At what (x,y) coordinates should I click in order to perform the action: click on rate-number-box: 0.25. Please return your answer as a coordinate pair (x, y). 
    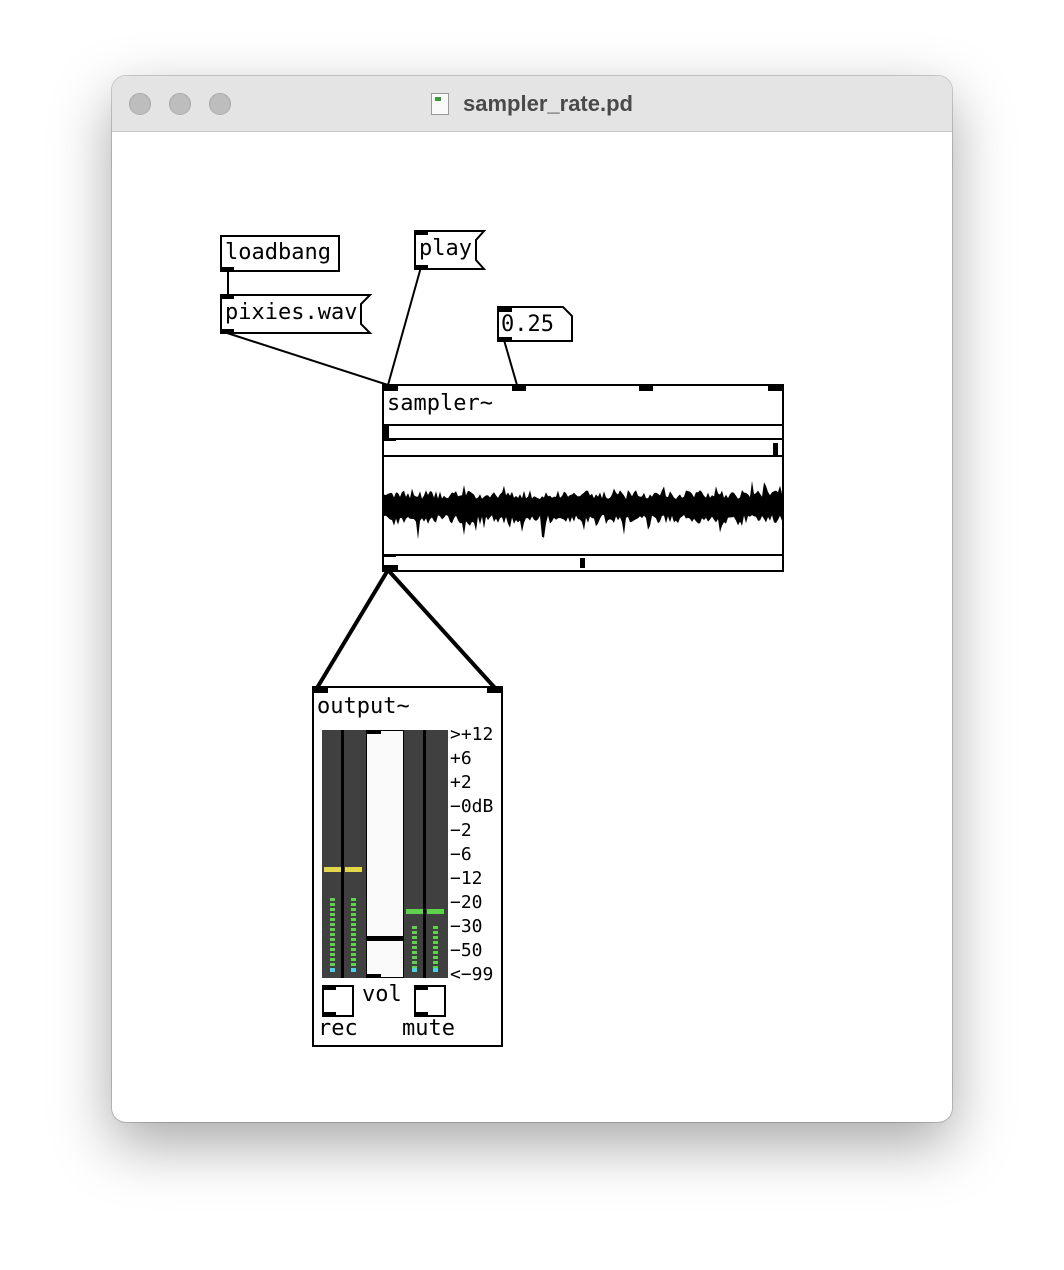
    Looking at the image, I should click on (536, 324).